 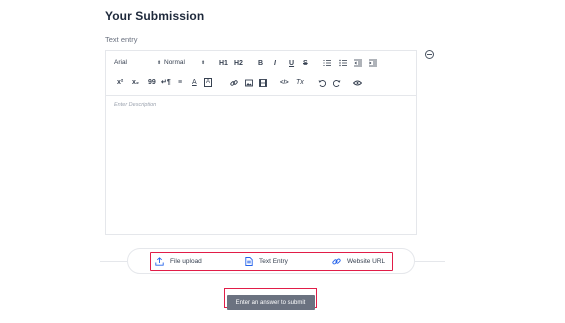 I want to click on submit-highlight: Enter an answer to submit, so click(x=270, y=299).